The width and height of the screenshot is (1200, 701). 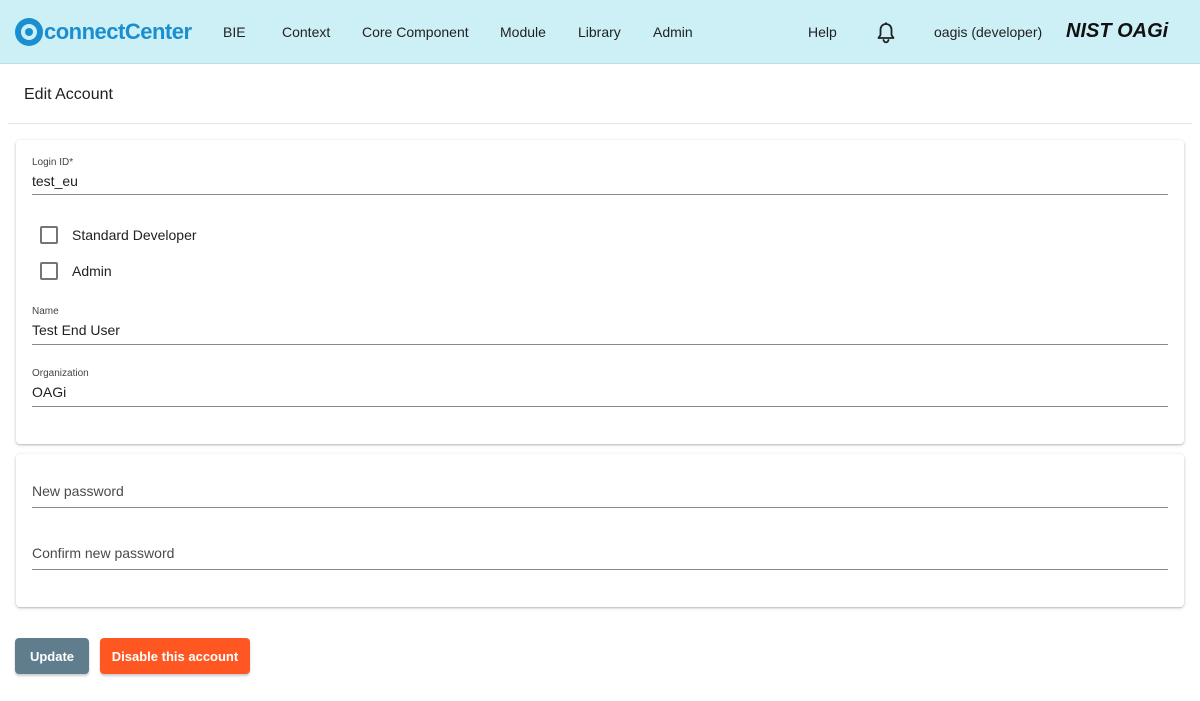 I want to click on nist-oagi-logo: NIST OAGi, so click(x=1117, y=31).